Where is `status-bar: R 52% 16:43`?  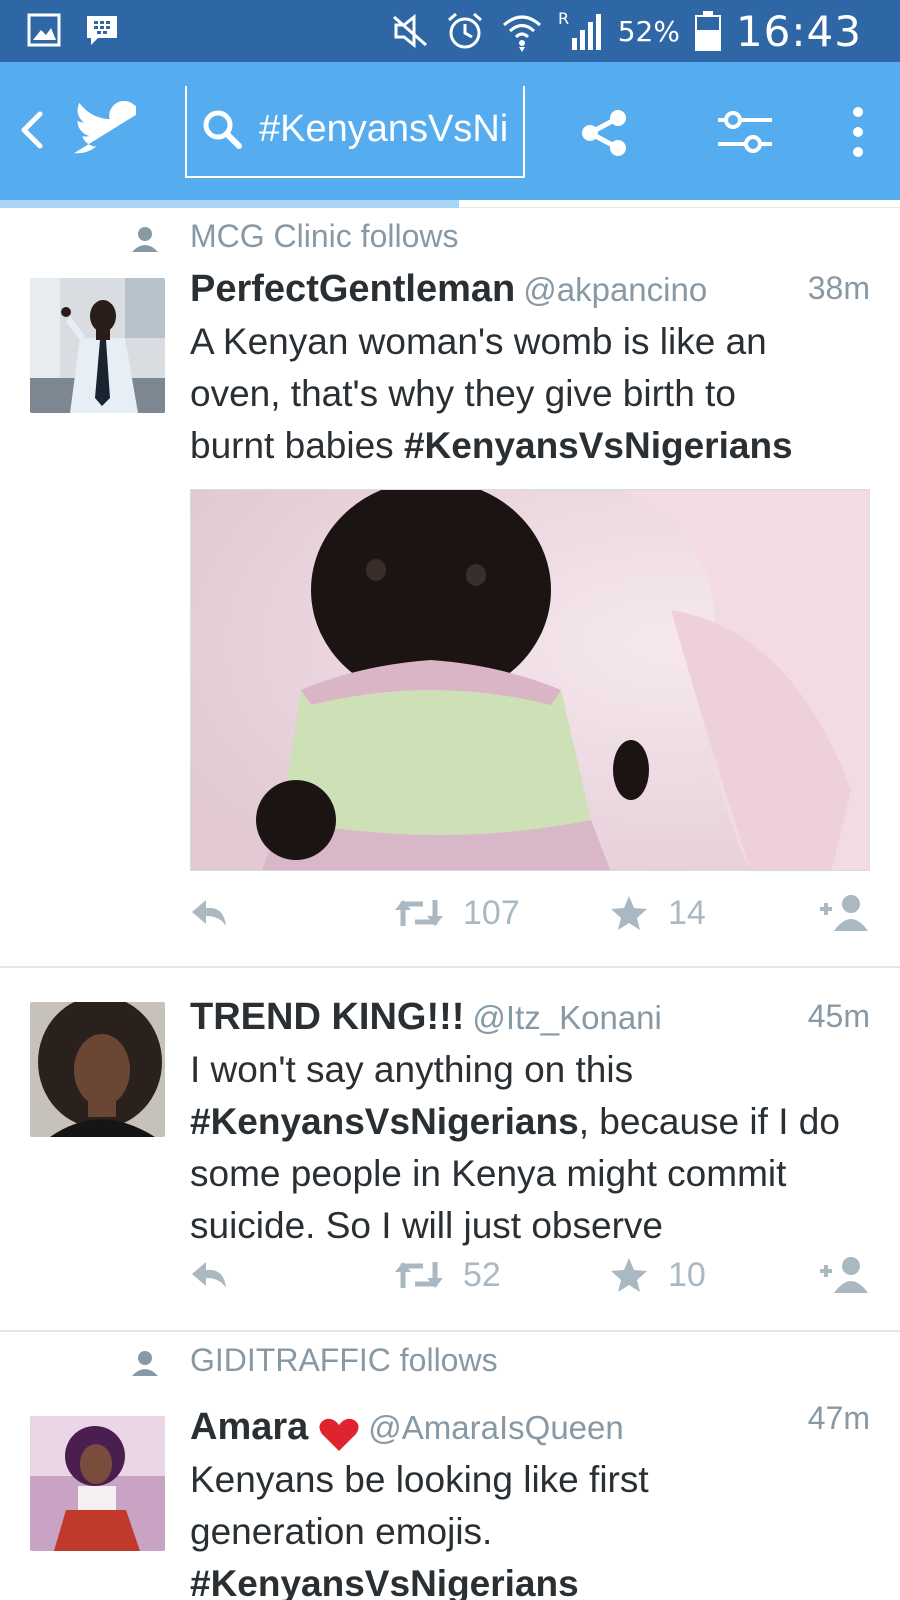 status-bar: R 52% 16:43 is located at coordinates (450, 31).